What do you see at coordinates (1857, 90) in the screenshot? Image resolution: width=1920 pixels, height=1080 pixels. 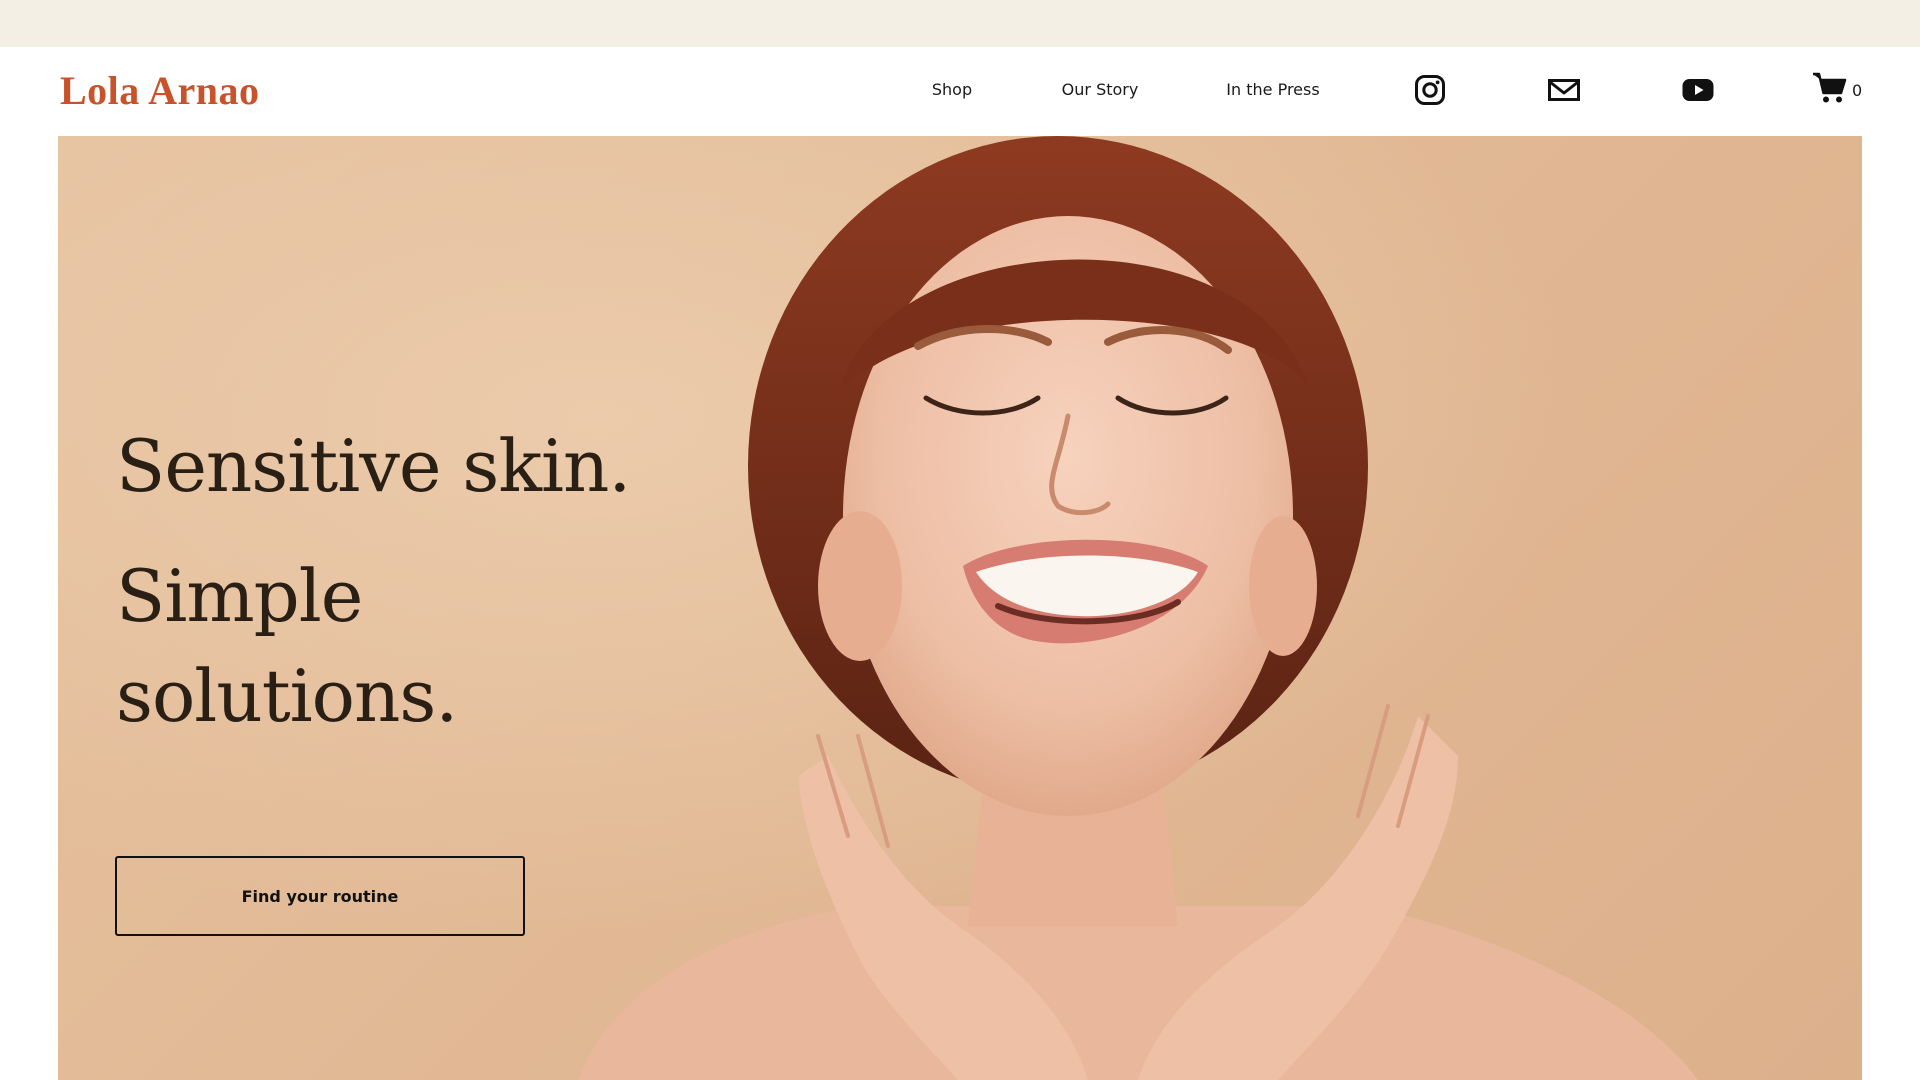 I see `cart-count: 0` at bounding box center [1857, 90].